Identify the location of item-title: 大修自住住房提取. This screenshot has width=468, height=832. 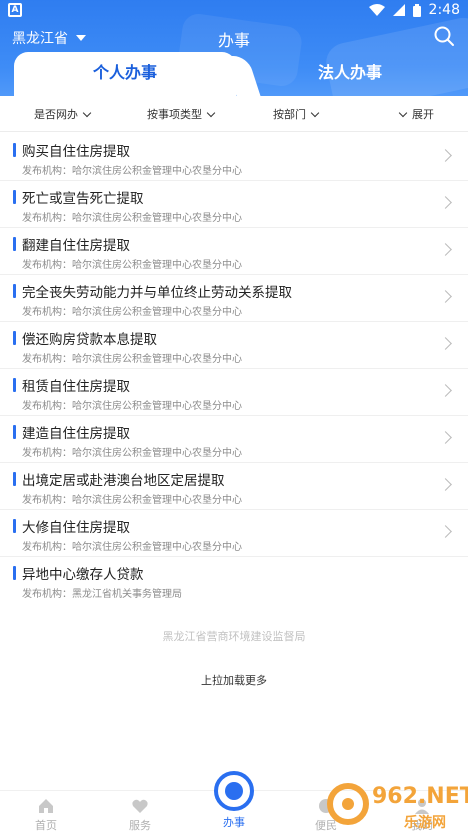
(76, 528).